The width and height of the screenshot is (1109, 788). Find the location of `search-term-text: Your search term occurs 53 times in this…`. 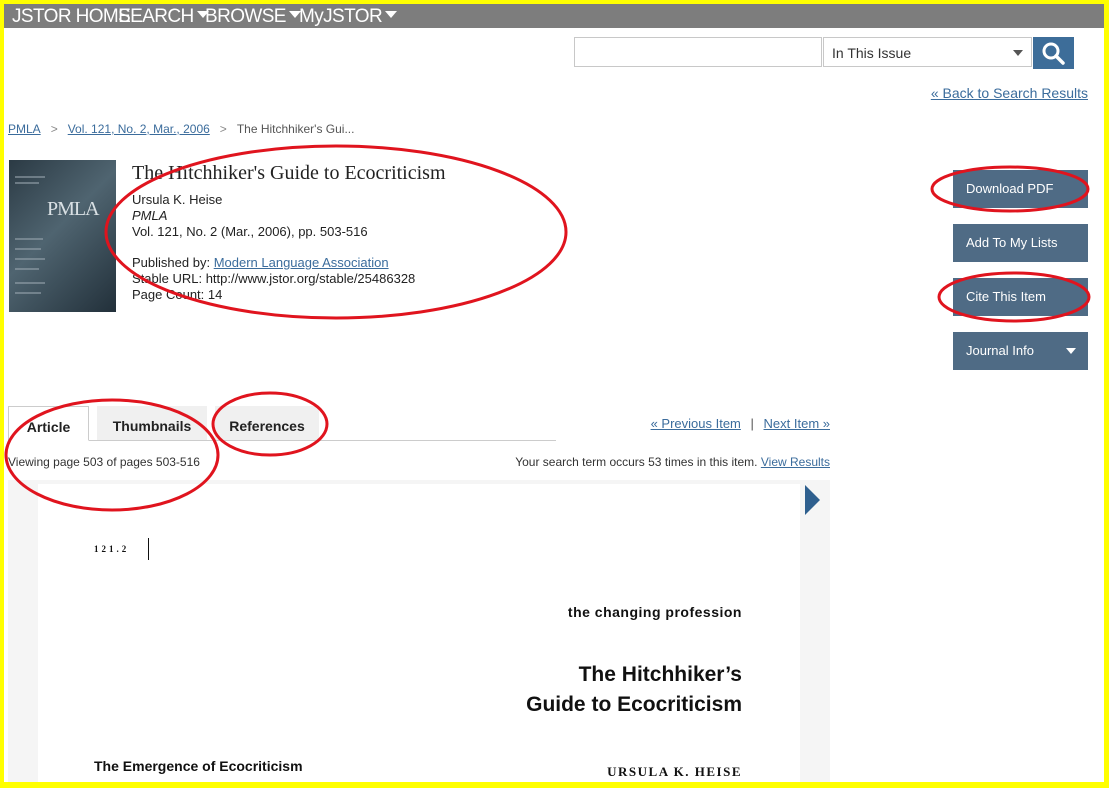

search-term-text: Your search term occurs 53 times in this… is located at coordinates (636, 462).